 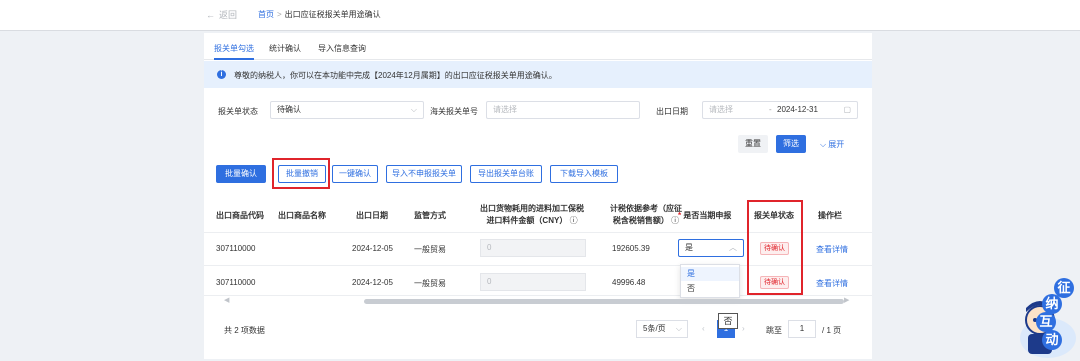 I want to click on mascot-char: 互, so click(x=1046, y=322).